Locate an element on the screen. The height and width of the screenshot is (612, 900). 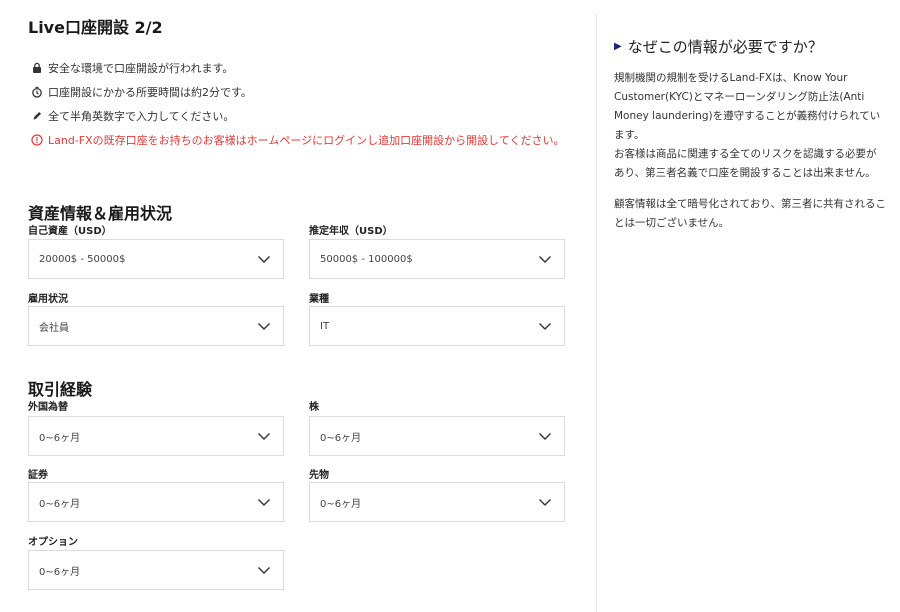
sidebar-title: ▶ なぜこの情報が必要ですか？ is located at coordinates (750, 46).